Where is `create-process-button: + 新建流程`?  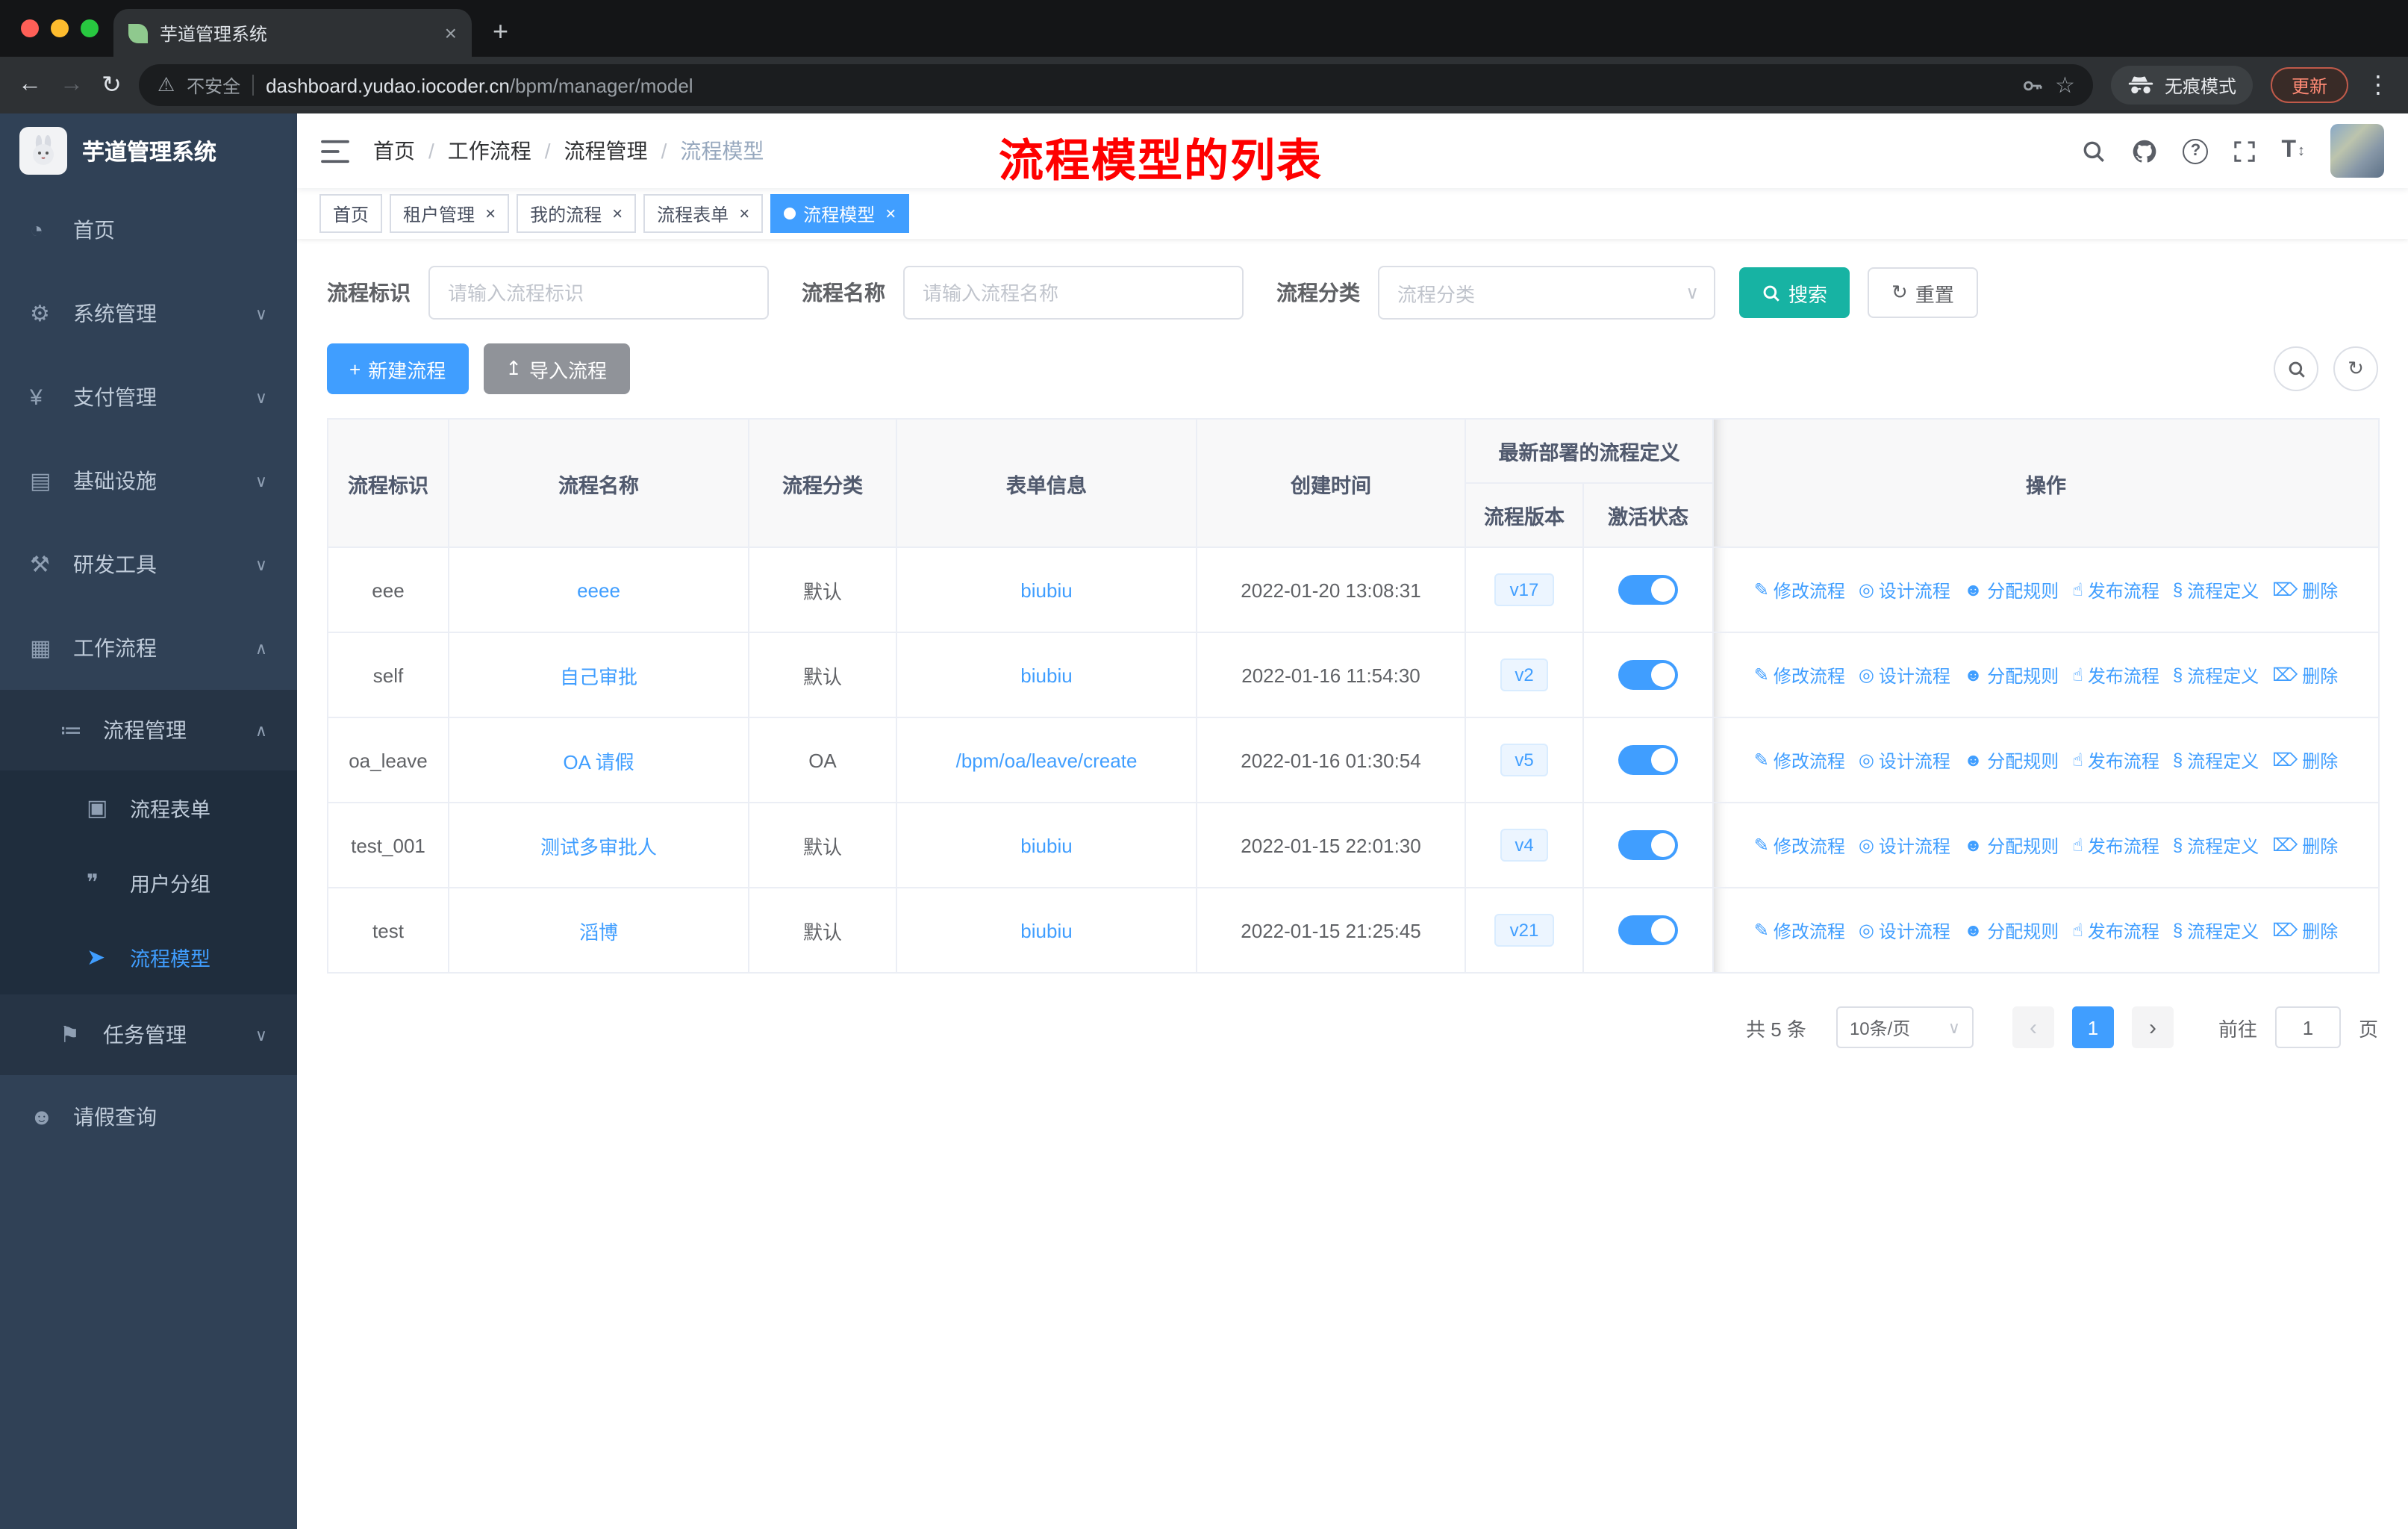 create-process-button: + 新建流程 is located at coordinates (398, 369).